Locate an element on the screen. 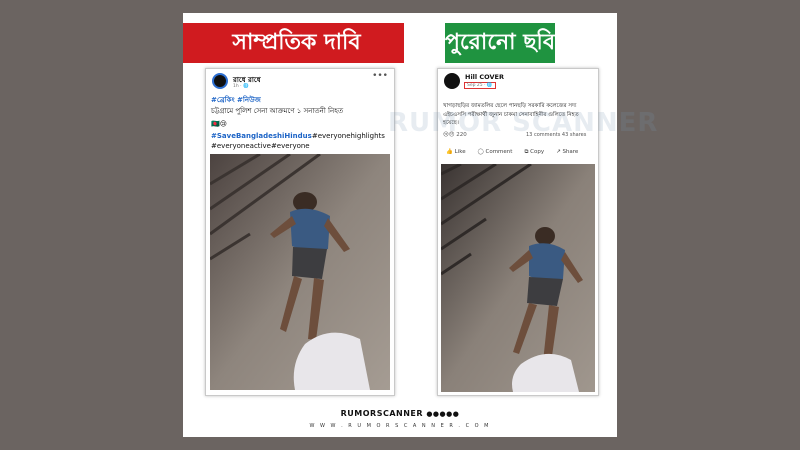  share-label: Share is located at coordinates (570, 152).